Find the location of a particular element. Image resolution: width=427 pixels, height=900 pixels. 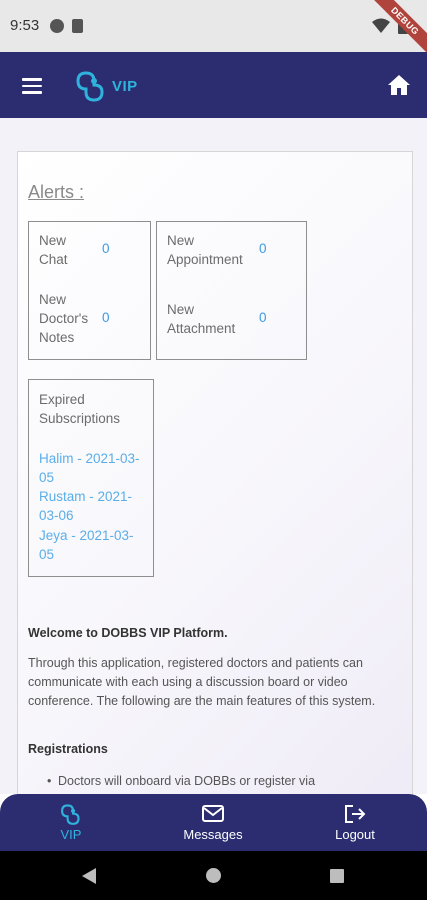

home-button-icon is located at coordinates (213, 875).